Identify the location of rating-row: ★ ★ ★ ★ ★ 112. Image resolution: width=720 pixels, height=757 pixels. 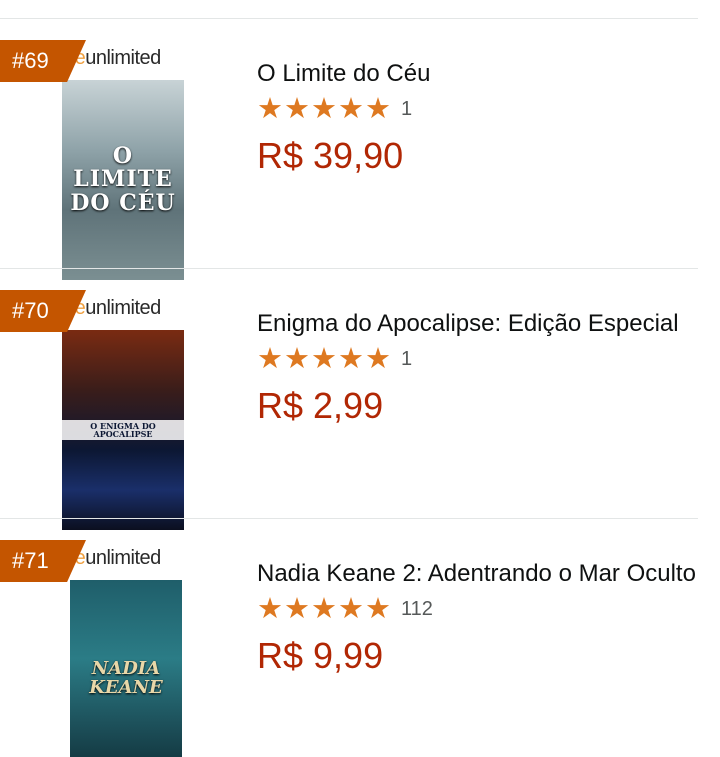
(477, 609).